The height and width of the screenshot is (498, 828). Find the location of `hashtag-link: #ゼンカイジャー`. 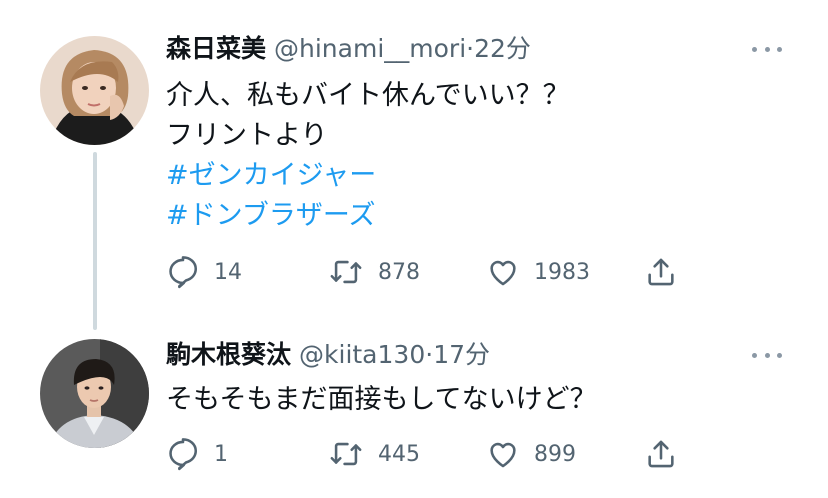

hashtag-link: #ゼンカイジャー is located at coordinates (368, 176).